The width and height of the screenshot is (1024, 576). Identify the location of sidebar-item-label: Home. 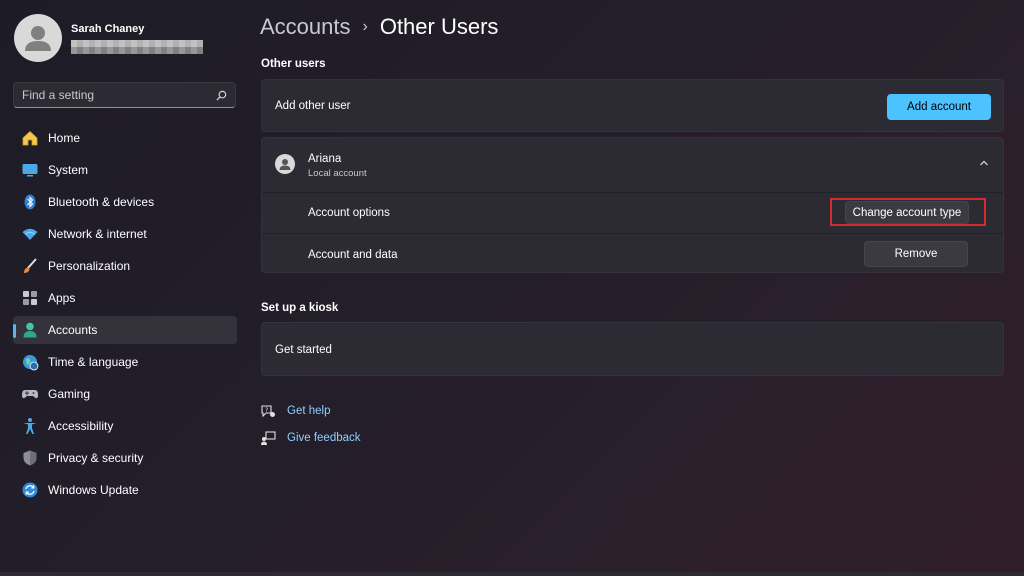
(64, 138).